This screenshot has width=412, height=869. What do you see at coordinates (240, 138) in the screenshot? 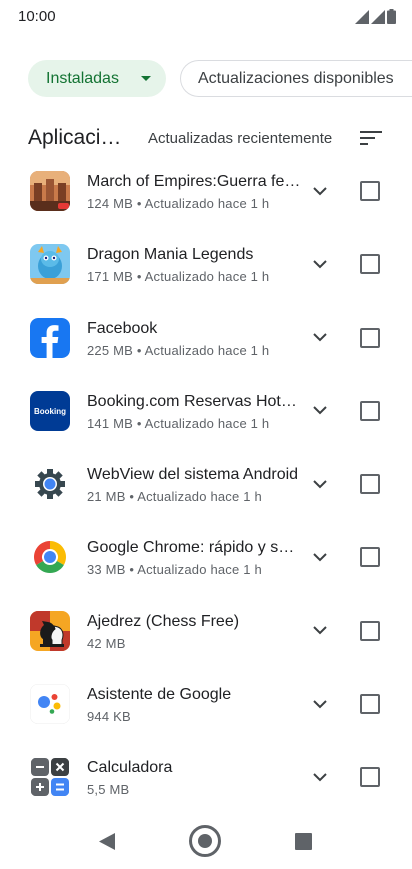
I see `sort-button: Actualizadas recientemente` at bounding box center [240, 138].